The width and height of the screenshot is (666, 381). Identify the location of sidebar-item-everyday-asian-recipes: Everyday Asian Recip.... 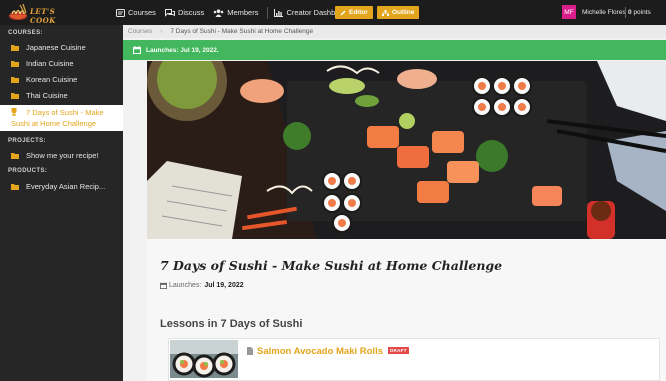
(61, 188).